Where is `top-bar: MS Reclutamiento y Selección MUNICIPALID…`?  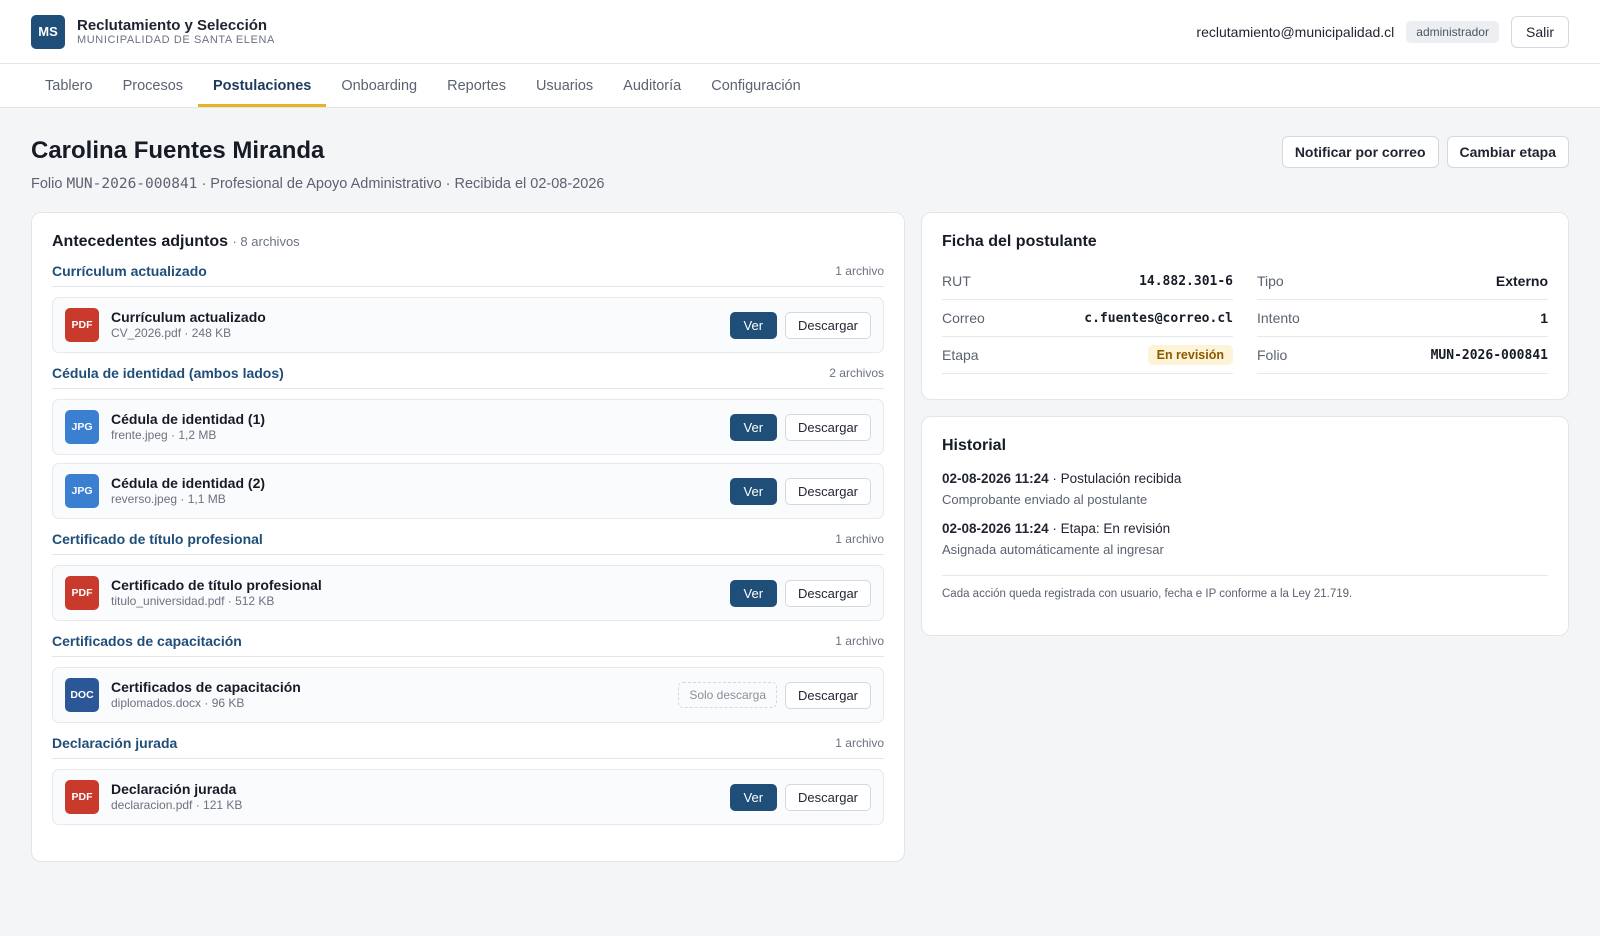 top-bar: MS Reclutamiento y Selección MUNICIPALID… is located at coordinates (800, 32).